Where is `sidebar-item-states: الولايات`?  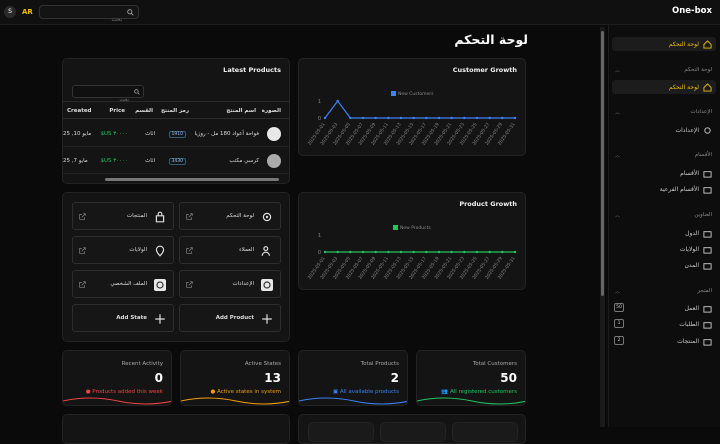
sidebar-item-states: الولايات is located at coordinates (664, 249).